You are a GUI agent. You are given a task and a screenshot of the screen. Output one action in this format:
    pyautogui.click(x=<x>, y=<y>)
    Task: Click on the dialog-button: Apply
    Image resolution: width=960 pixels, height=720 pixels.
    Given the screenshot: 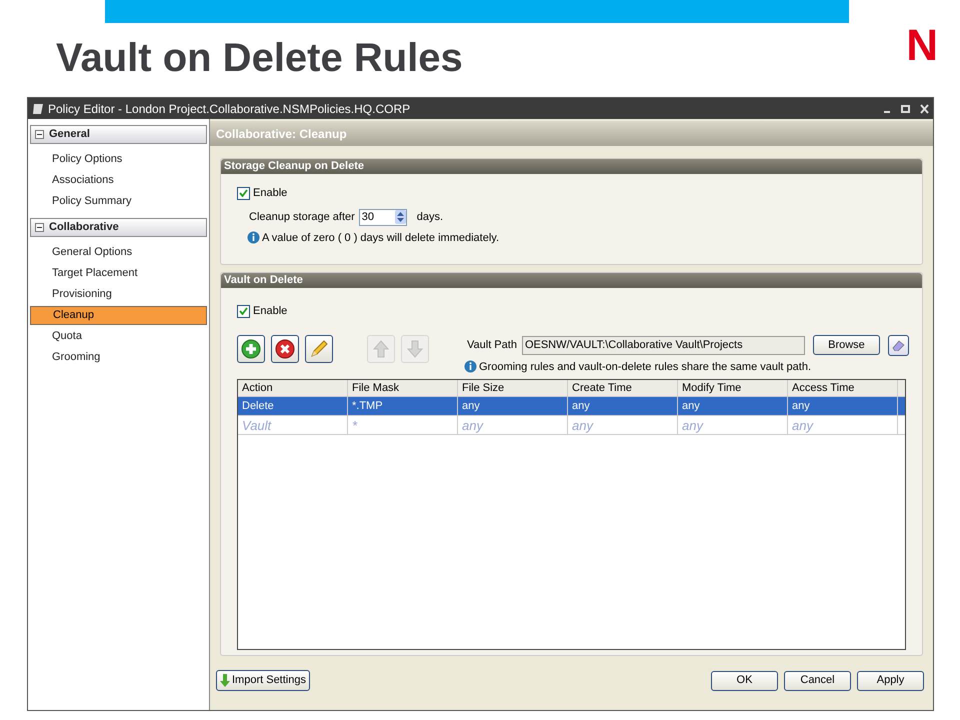 What is the action you would take?
    pyautogui.click(x=890, y=680)
    